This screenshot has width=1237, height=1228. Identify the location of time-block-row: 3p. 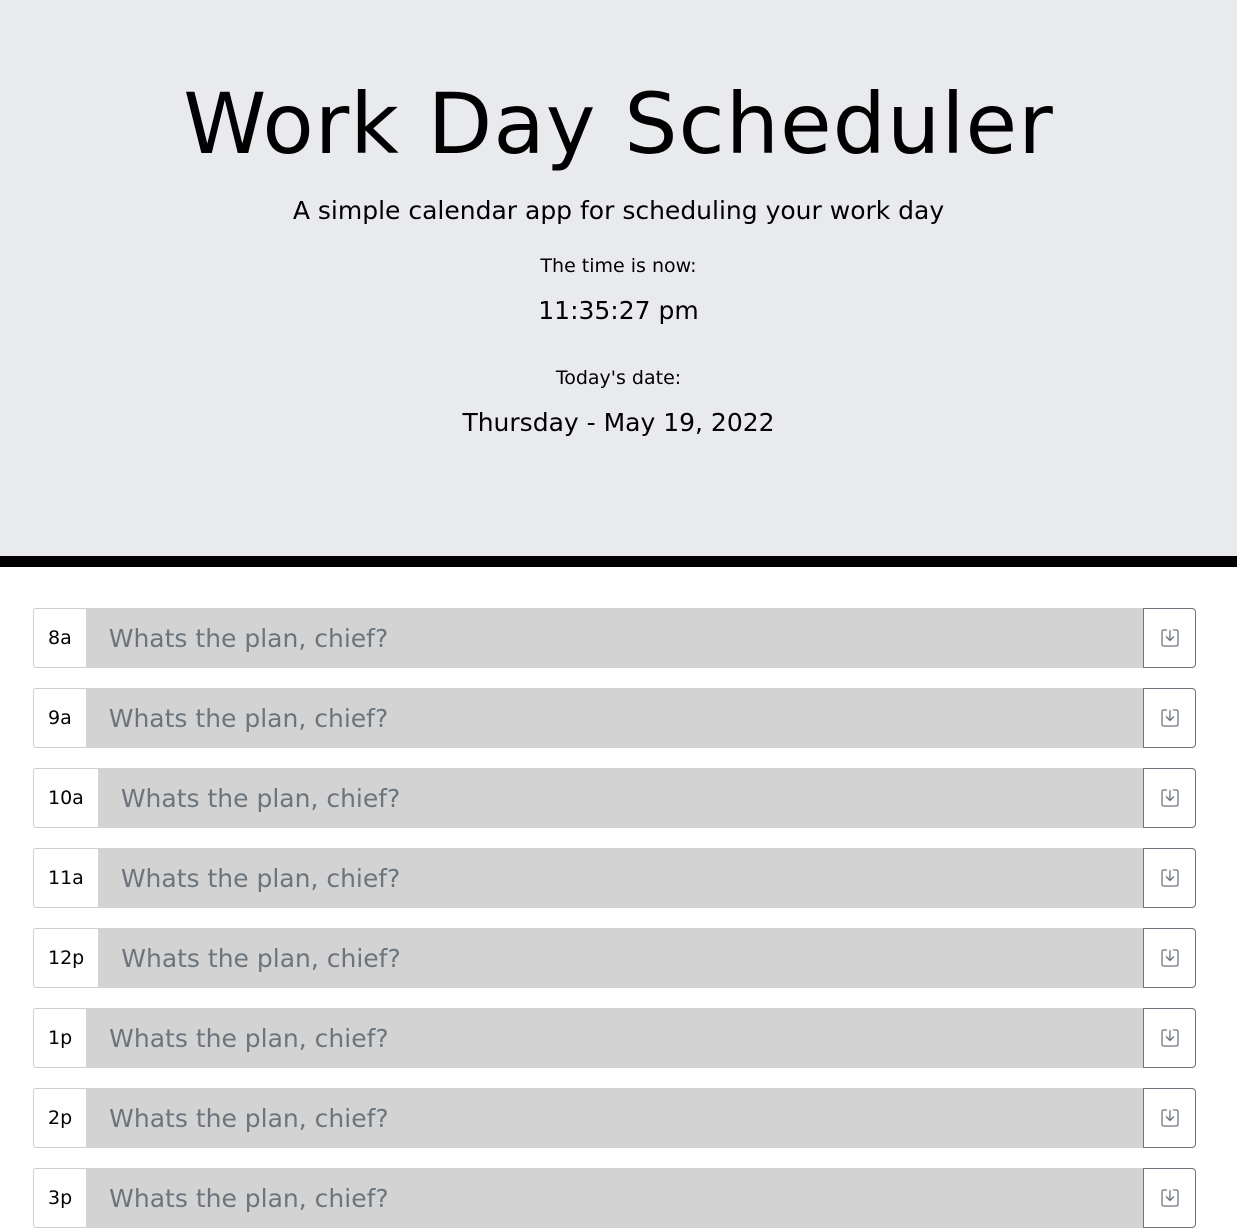
(614, 1198).